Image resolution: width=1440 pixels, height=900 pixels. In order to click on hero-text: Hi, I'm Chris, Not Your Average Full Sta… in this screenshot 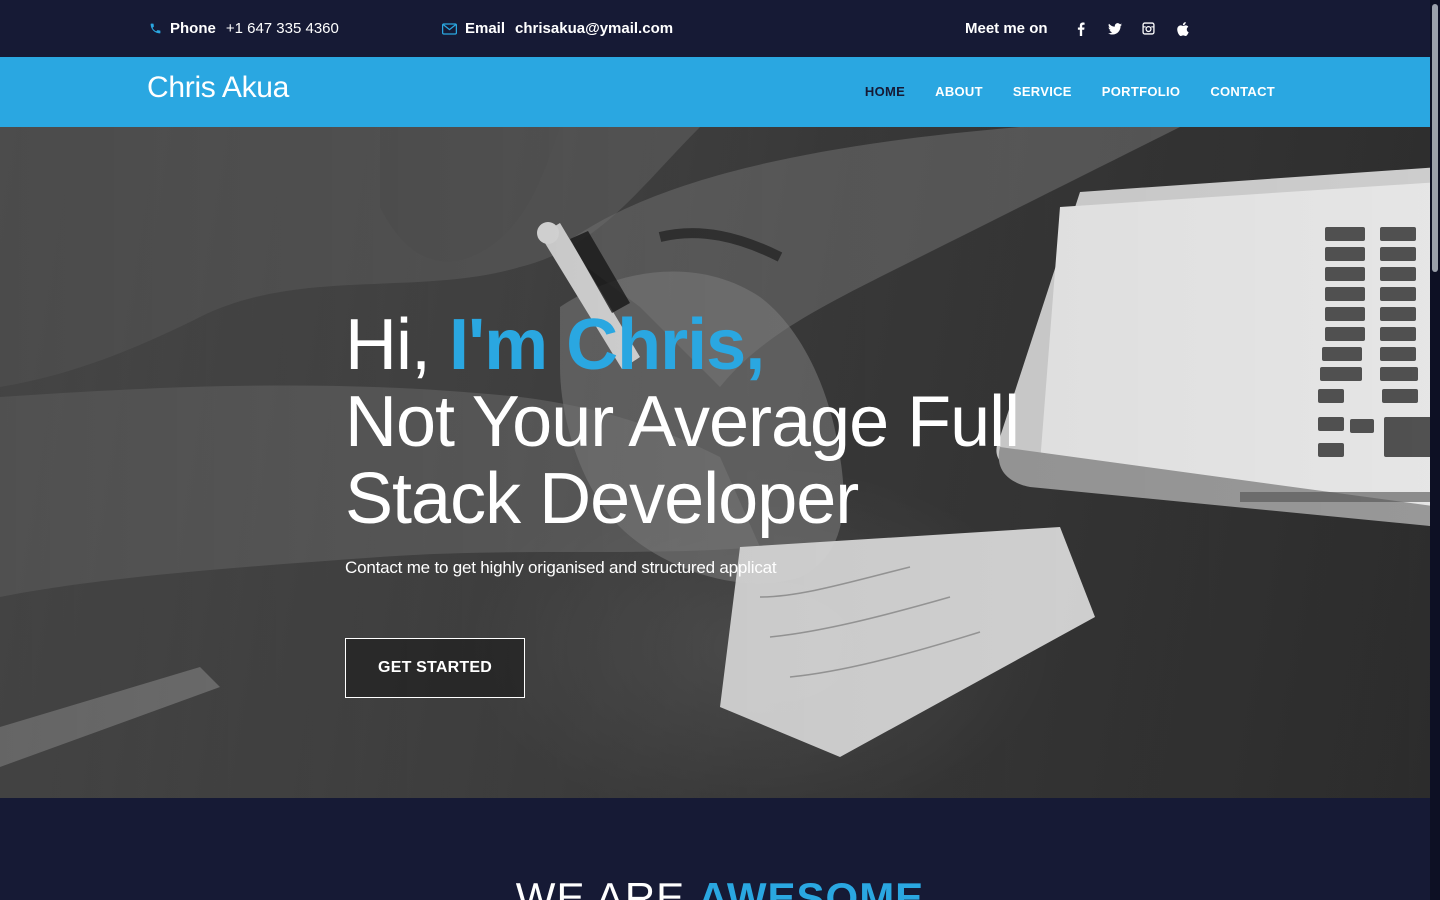, I will do `click(695, 442)`.